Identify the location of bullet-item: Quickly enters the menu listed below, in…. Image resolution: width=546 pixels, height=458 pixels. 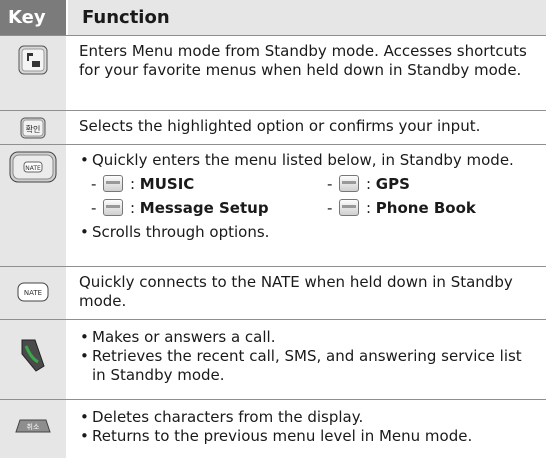
(308, 160).